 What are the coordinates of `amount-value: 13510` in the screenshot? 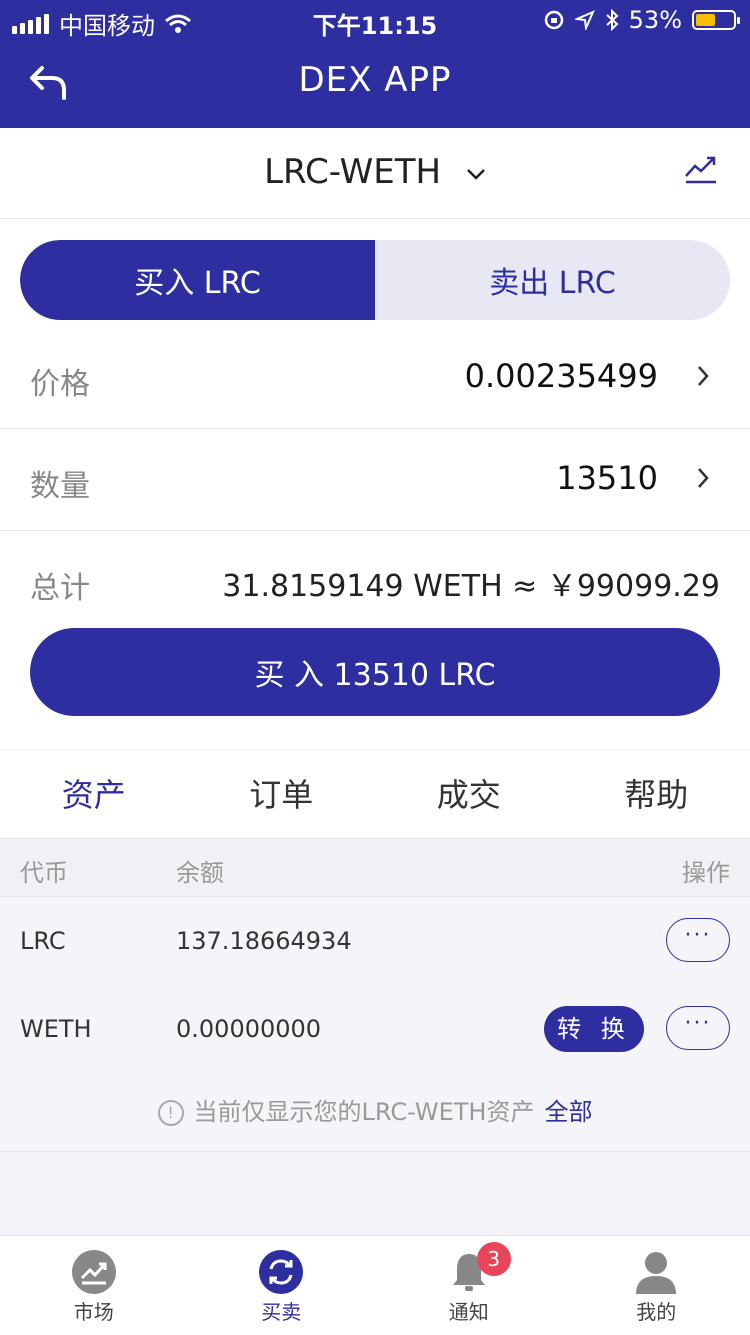 It's located at (607, 478).